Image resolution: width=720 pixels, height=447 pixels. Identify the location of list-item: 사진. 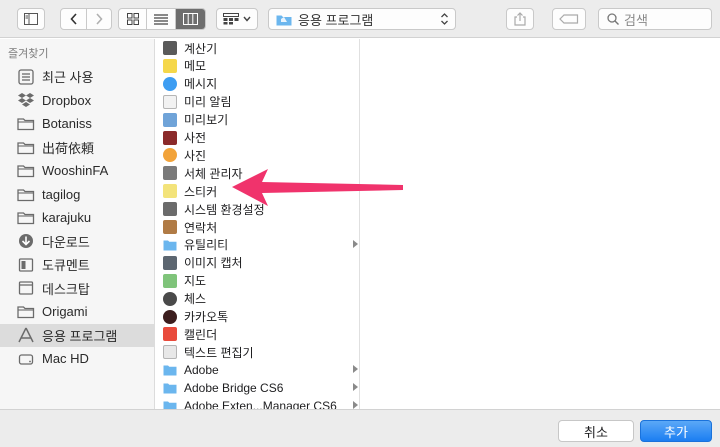
(257, 155).